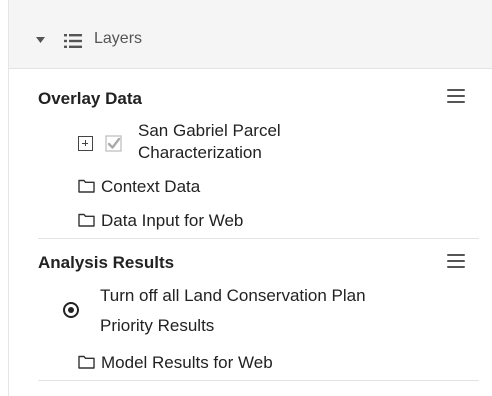 This screenshot has width=492, height=396. I want to click on folder-label-context-data: Context Data, so click(150, 187).